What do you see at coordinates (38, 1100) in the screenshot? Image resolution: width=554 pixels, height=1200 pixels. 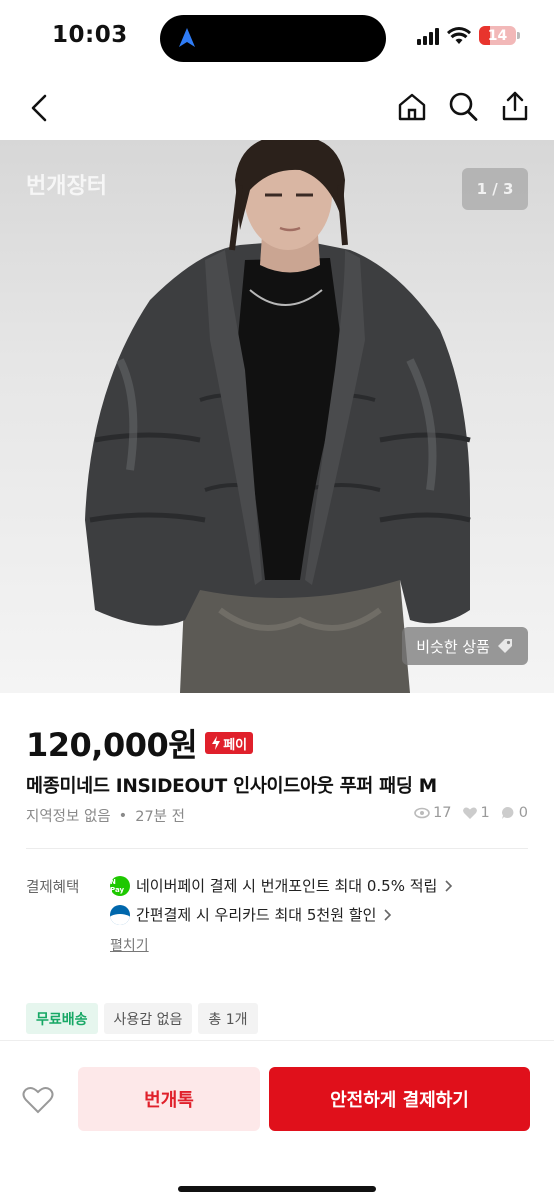 I see `heart-outline-icon` at bounding box center [38, 1100].